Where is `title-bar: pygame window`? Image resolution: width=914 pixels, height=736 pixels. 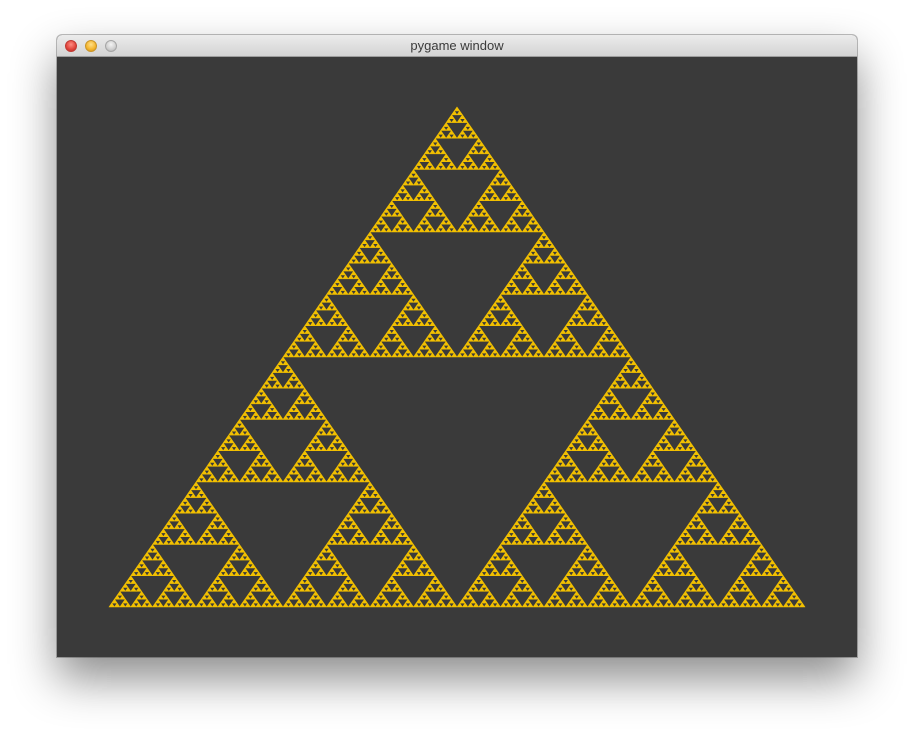 title-bar: pygame window is located at coordinates (457, 46).